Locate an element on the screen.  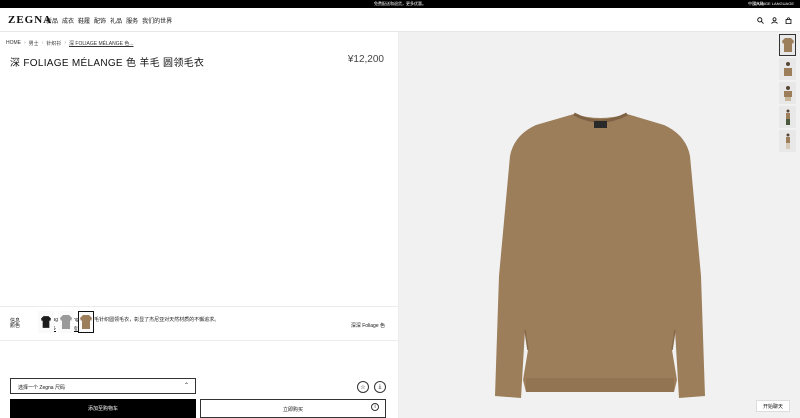
header-icons is located at coordinates (774, 20).